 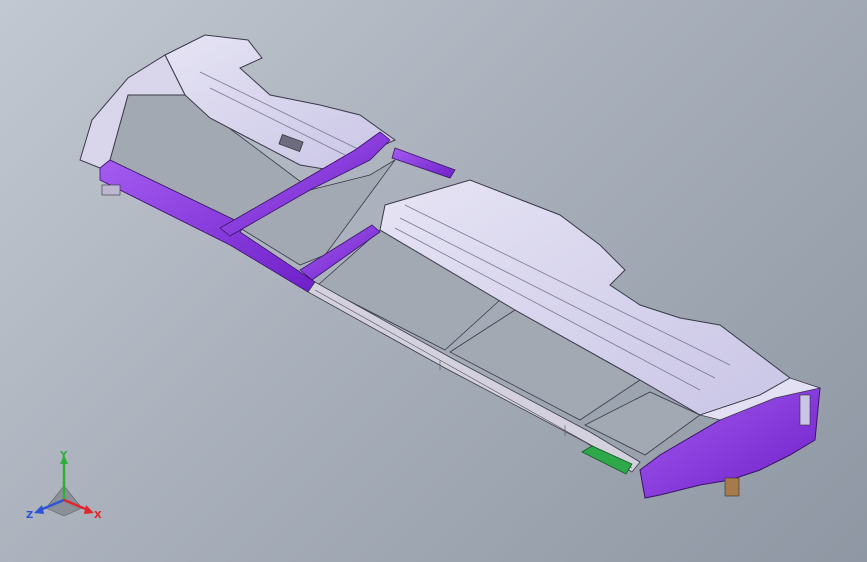 I want to click on x-axis-label: X, so click(x=98, y=515).